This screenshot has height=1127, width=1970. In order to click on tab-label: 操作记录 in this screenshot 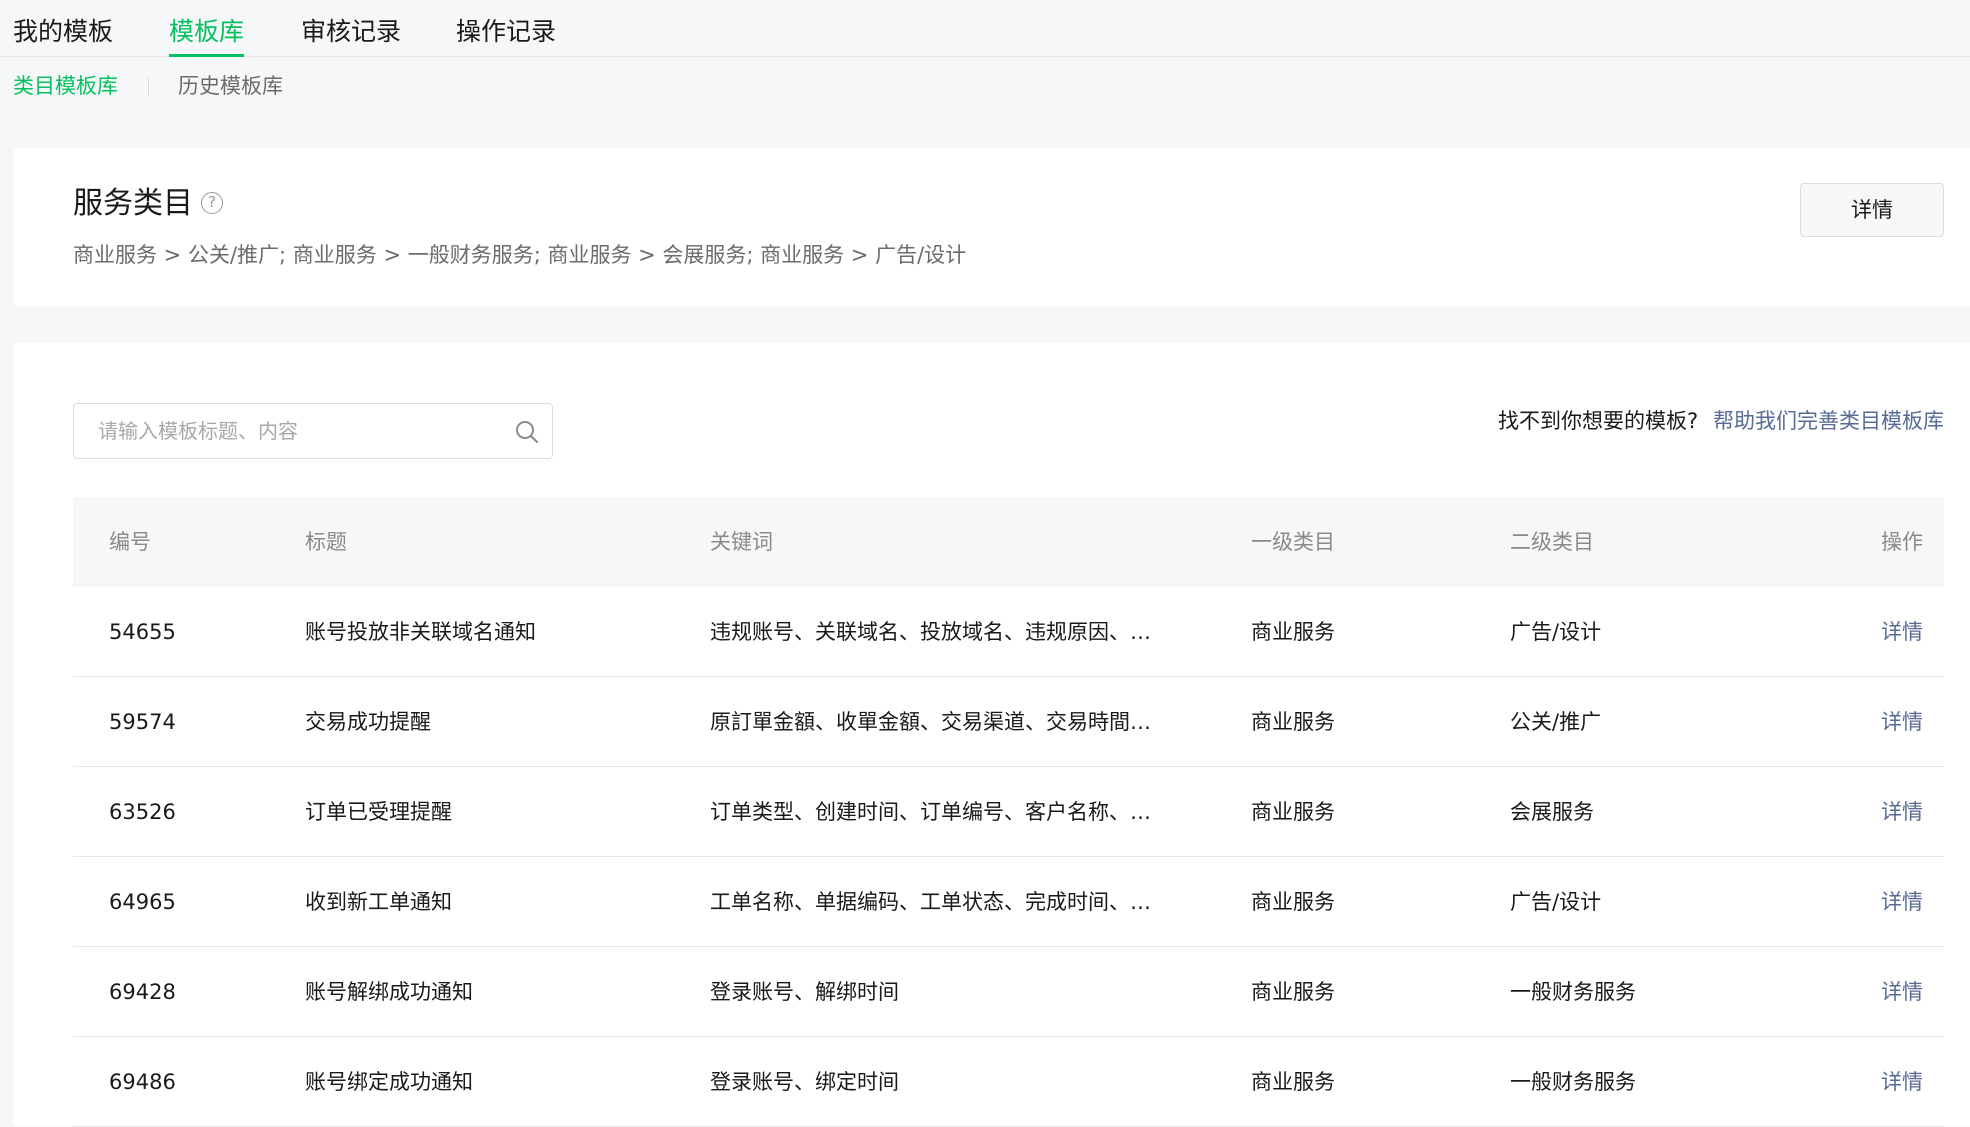, I will do `click(506, 31)`.